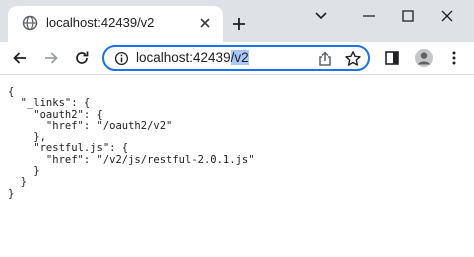 This screenshot has height=257, width=474. I want to click on toolbar-divider, so click(237, 74).